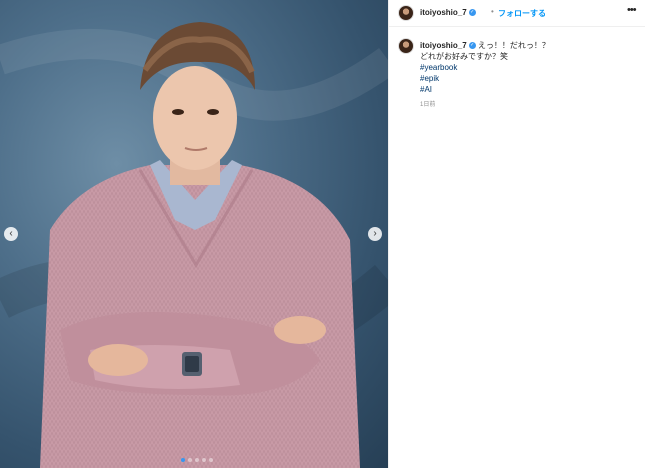 The image size is (645, 468). I want to click on post-timestamp: 1日前, so click(527, 105).